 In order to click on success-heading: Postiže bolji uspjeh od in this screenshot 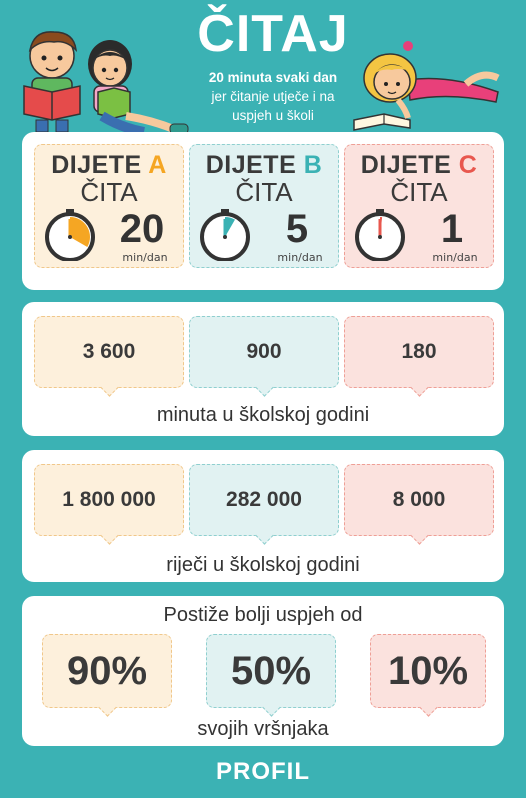, I will do `click(263, 615)`.